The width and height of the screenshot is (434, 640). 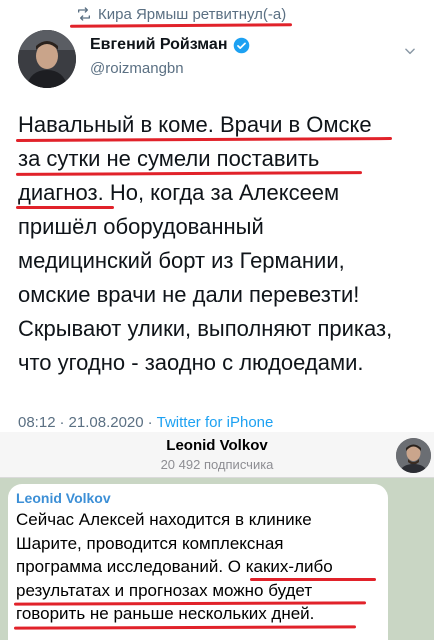 I want to click on verified-badge-icon, so click(x=242, y=45).